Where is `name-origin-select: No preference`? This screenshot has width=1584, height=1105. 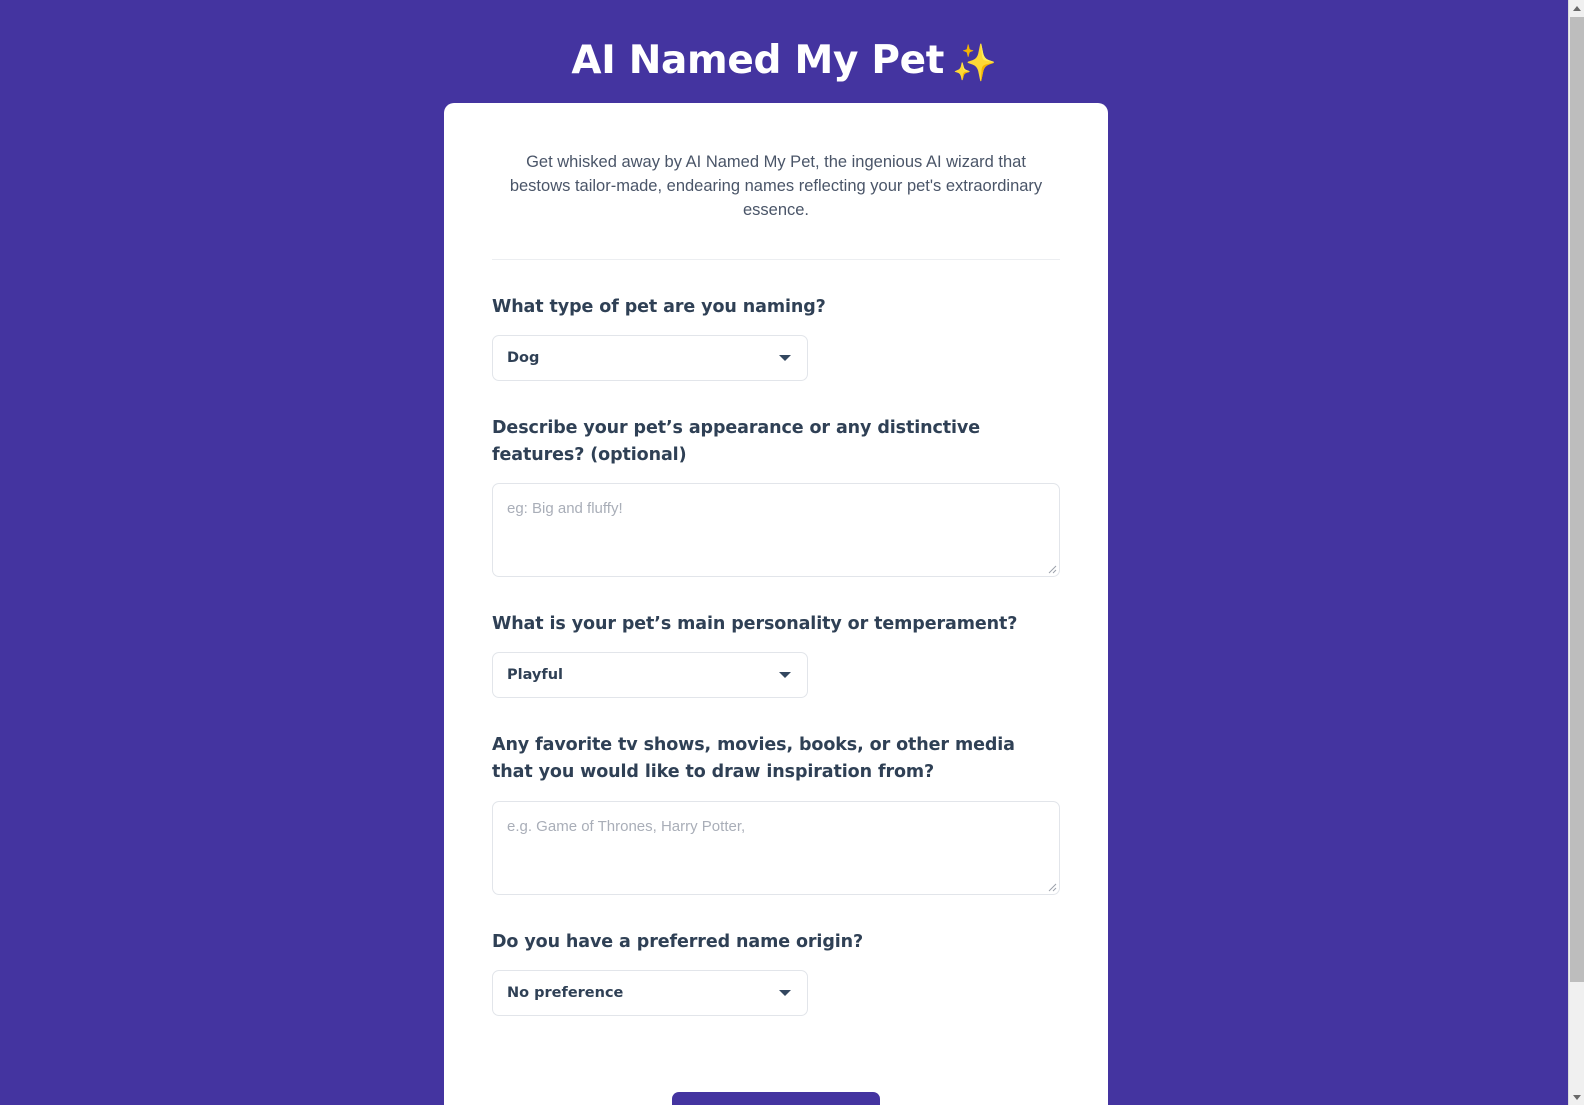 name-origin-select: No preference is located at coordinates (650, 992).